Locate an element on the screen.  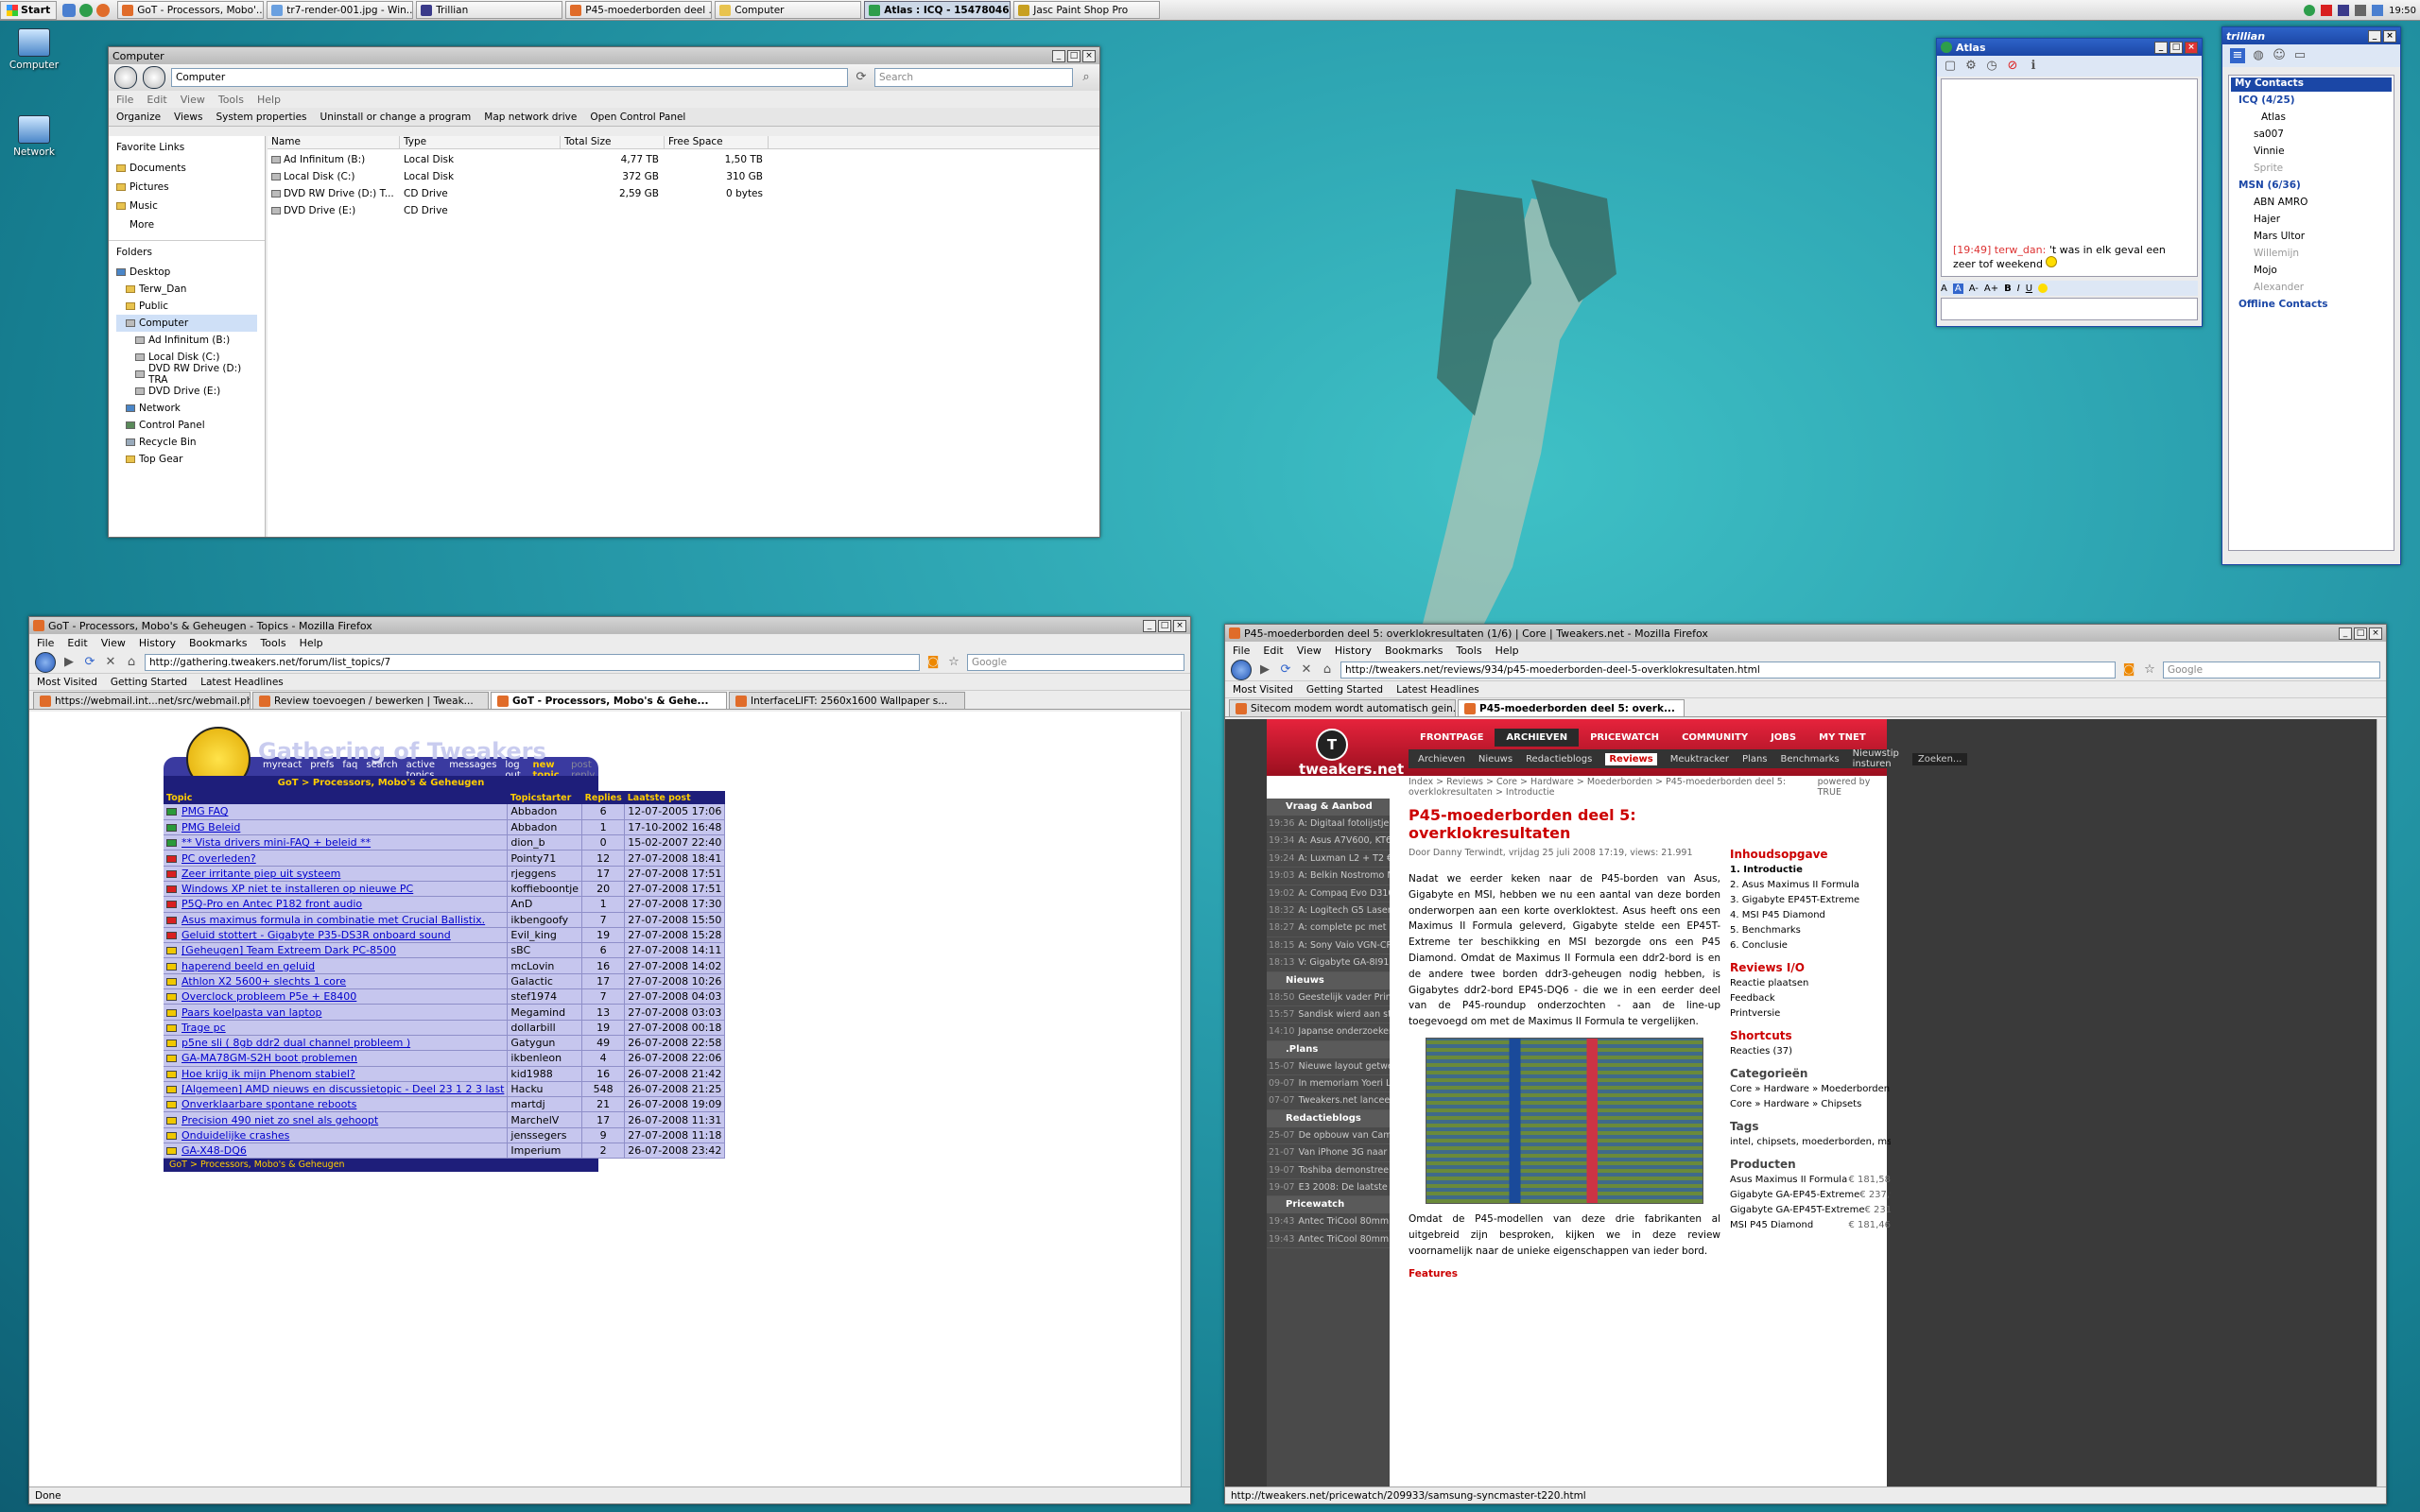
contact-item: ABN AMRO is located at coordinates (2311, 202).